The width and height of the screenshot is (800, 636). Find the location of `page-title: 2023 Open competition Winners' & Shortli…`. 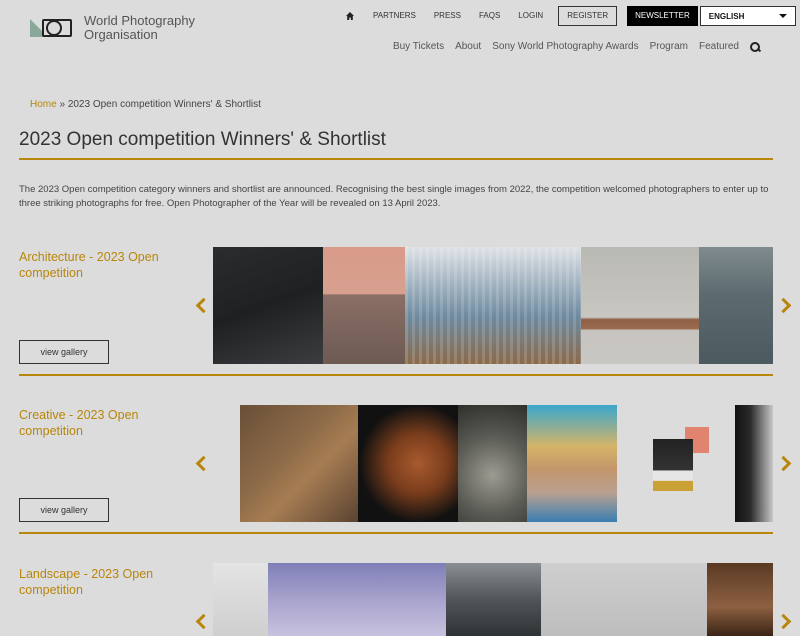

page-title: 2023 Open competition Winners' & Shortli… is located at coordinates (202, 139).